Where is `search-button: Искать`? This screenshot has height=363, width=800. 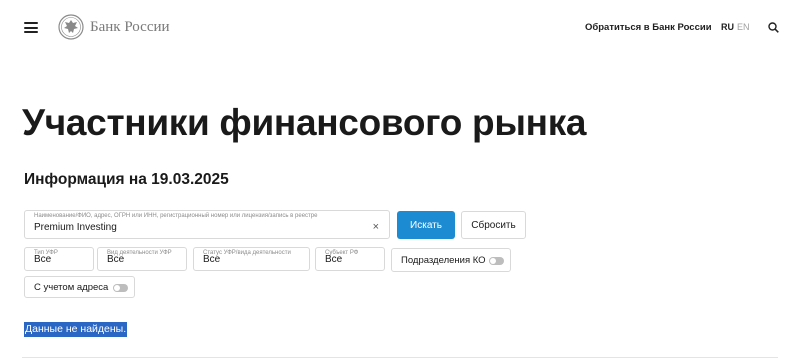
search-button: Искать is located at coordinates (426, 225).